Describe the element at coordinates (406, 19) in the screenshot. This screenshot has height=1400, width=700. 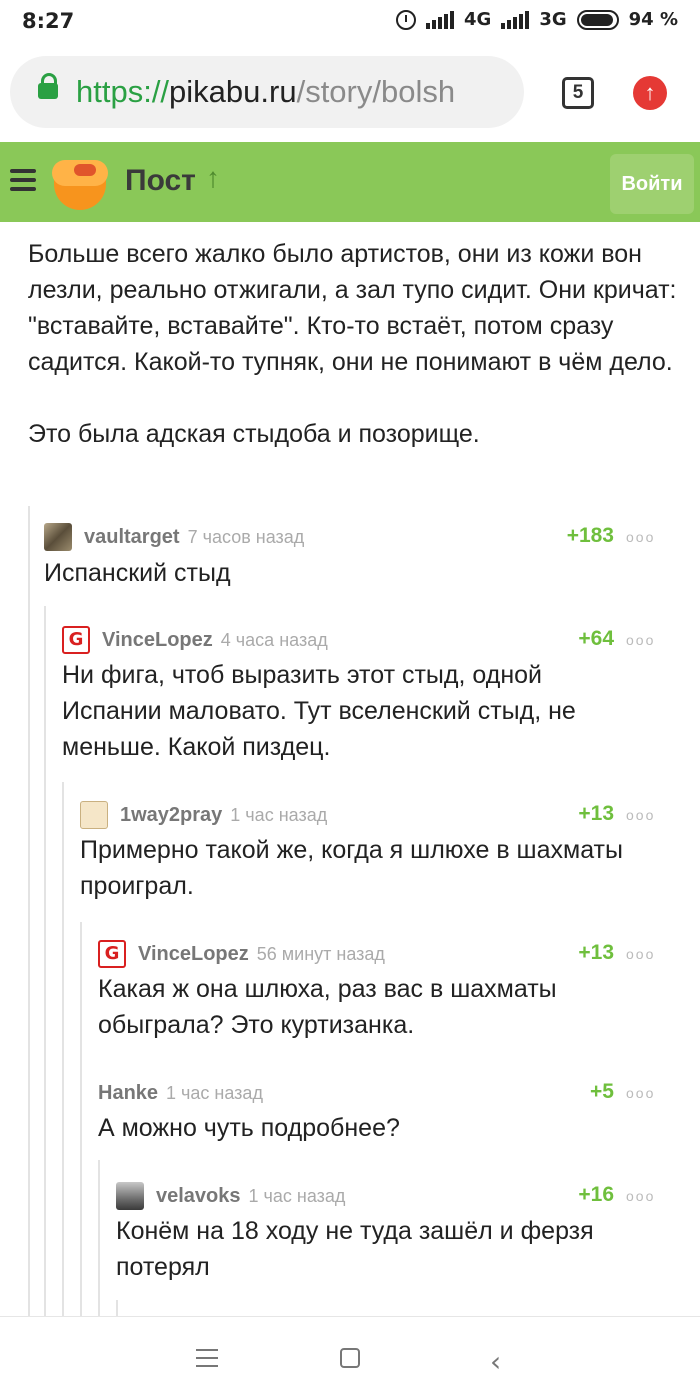
I see `alarm-icon` at that location.